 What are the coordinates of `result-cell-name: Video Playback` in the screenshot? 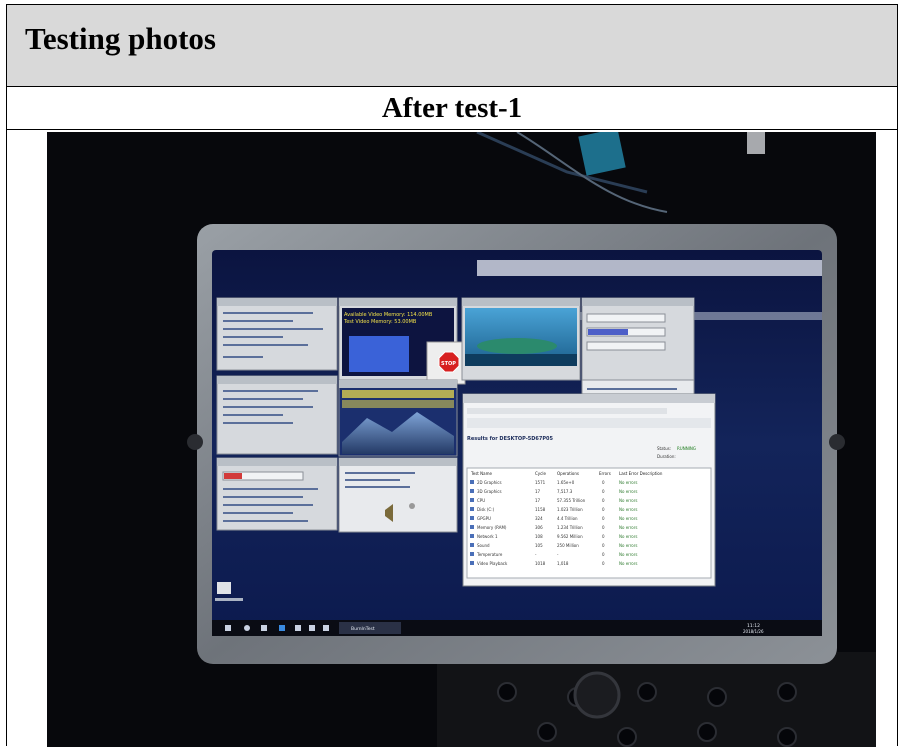 It's located at (492, 563).